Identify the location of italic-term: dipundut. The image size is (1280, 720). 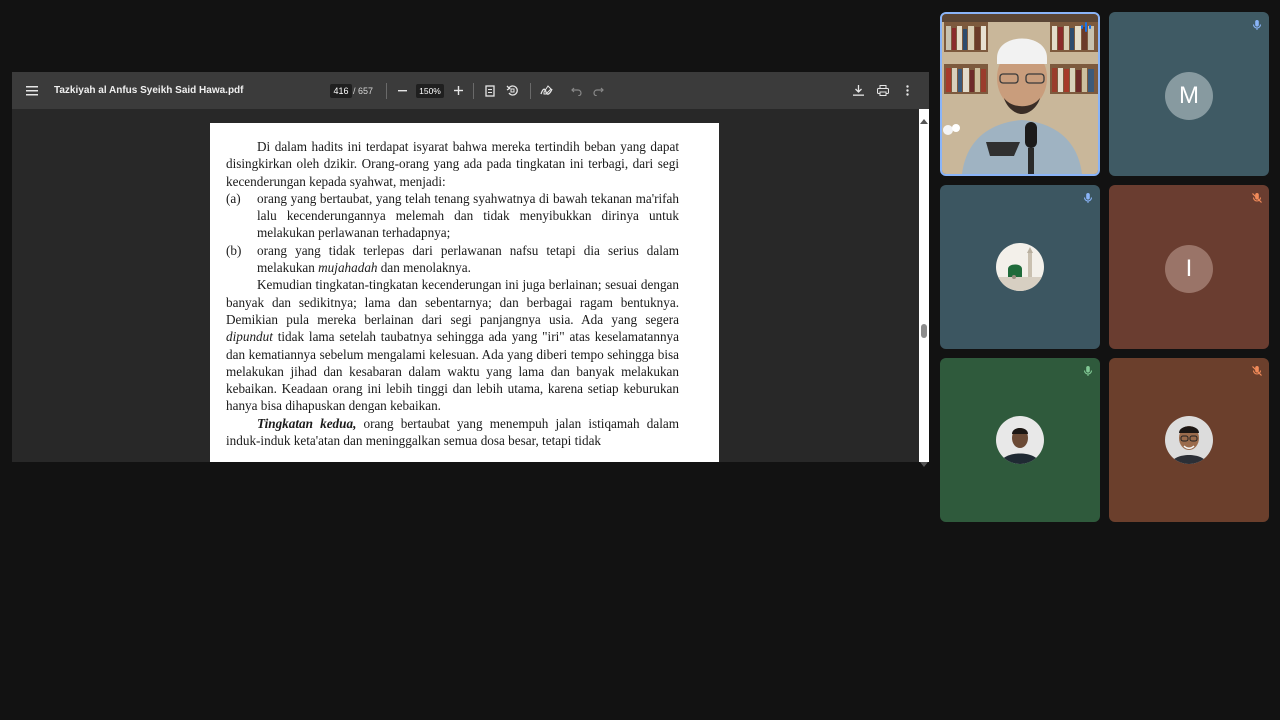
(249, 337).